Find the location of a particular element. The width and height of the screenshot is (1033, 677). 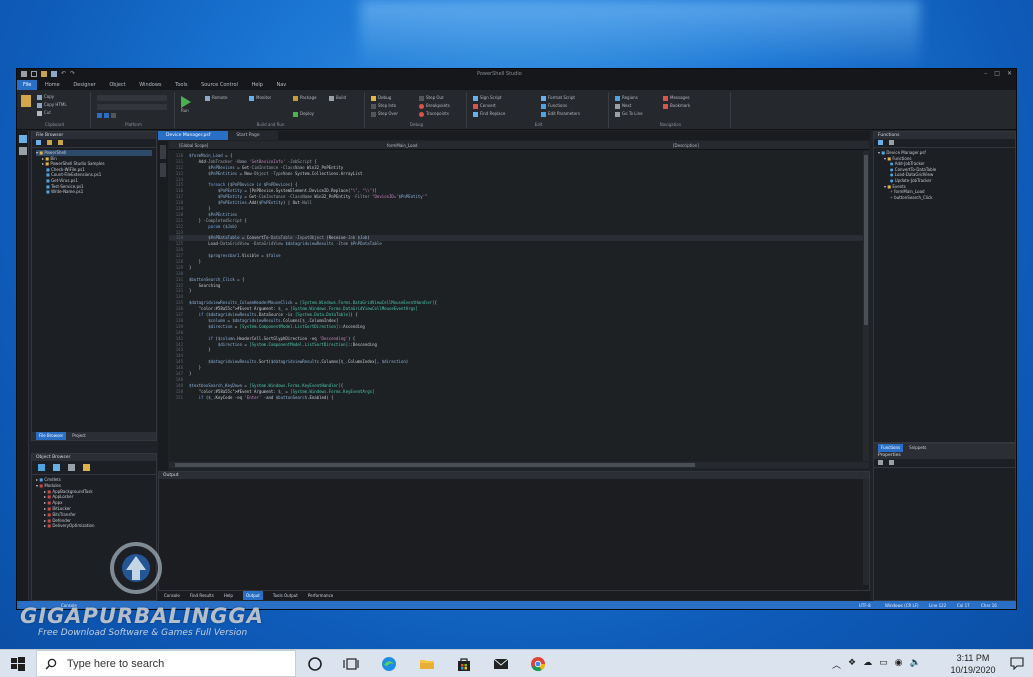

tab-console: Console is located at coordinates (172, 595).